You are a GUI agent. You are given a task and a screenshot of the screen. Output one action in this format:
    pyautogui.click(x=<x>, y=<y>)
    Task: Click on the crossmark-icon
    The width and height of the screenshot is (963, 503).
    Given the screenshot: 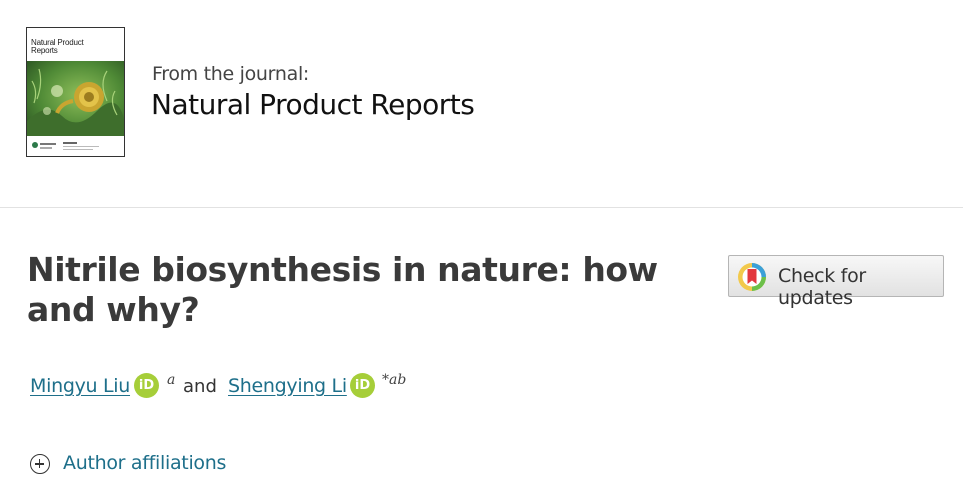 What is the action you would take?
    pyautogui.click(x=752, y=277)
    